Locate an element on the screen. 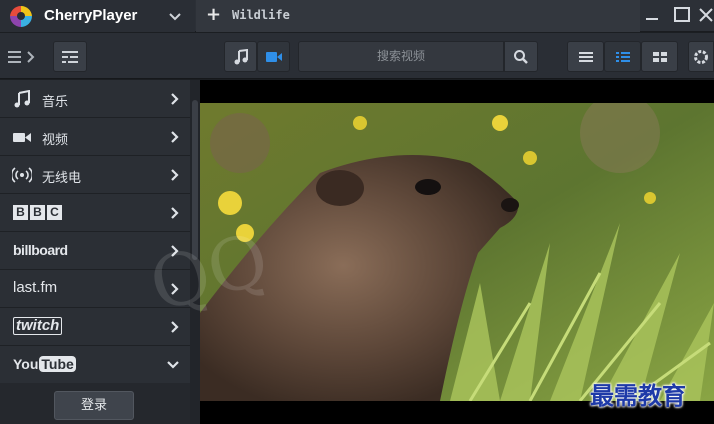 This screenshot has height=424, width=714. sidebar-item-video: 视频 is located at coordinates (95, 137).